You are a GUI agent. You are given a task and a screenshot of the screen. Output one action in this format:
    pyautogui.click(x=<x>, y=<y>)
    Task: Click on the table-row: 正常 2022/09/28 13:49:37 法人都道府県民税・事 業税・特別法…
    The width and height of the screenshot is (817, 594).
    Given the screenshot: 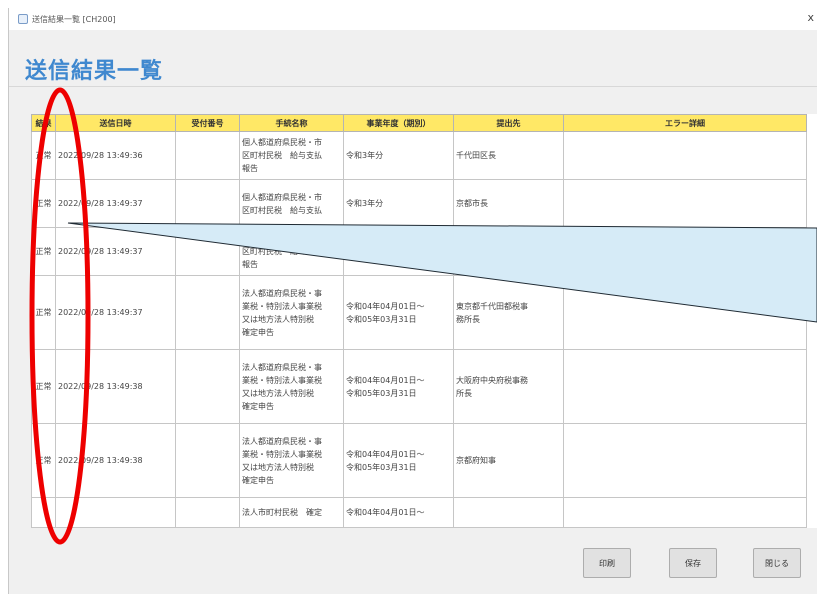 What is the action you would take?
    pyautogui.click(x=419, y=312)
    